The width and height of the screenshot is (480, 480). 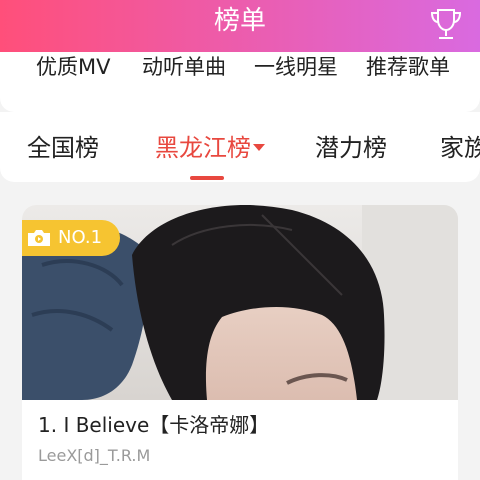 What do you see at coordinates (39, 238) in the screenshot?
I see `video-camera-icon` at bounding box center [39, 238].